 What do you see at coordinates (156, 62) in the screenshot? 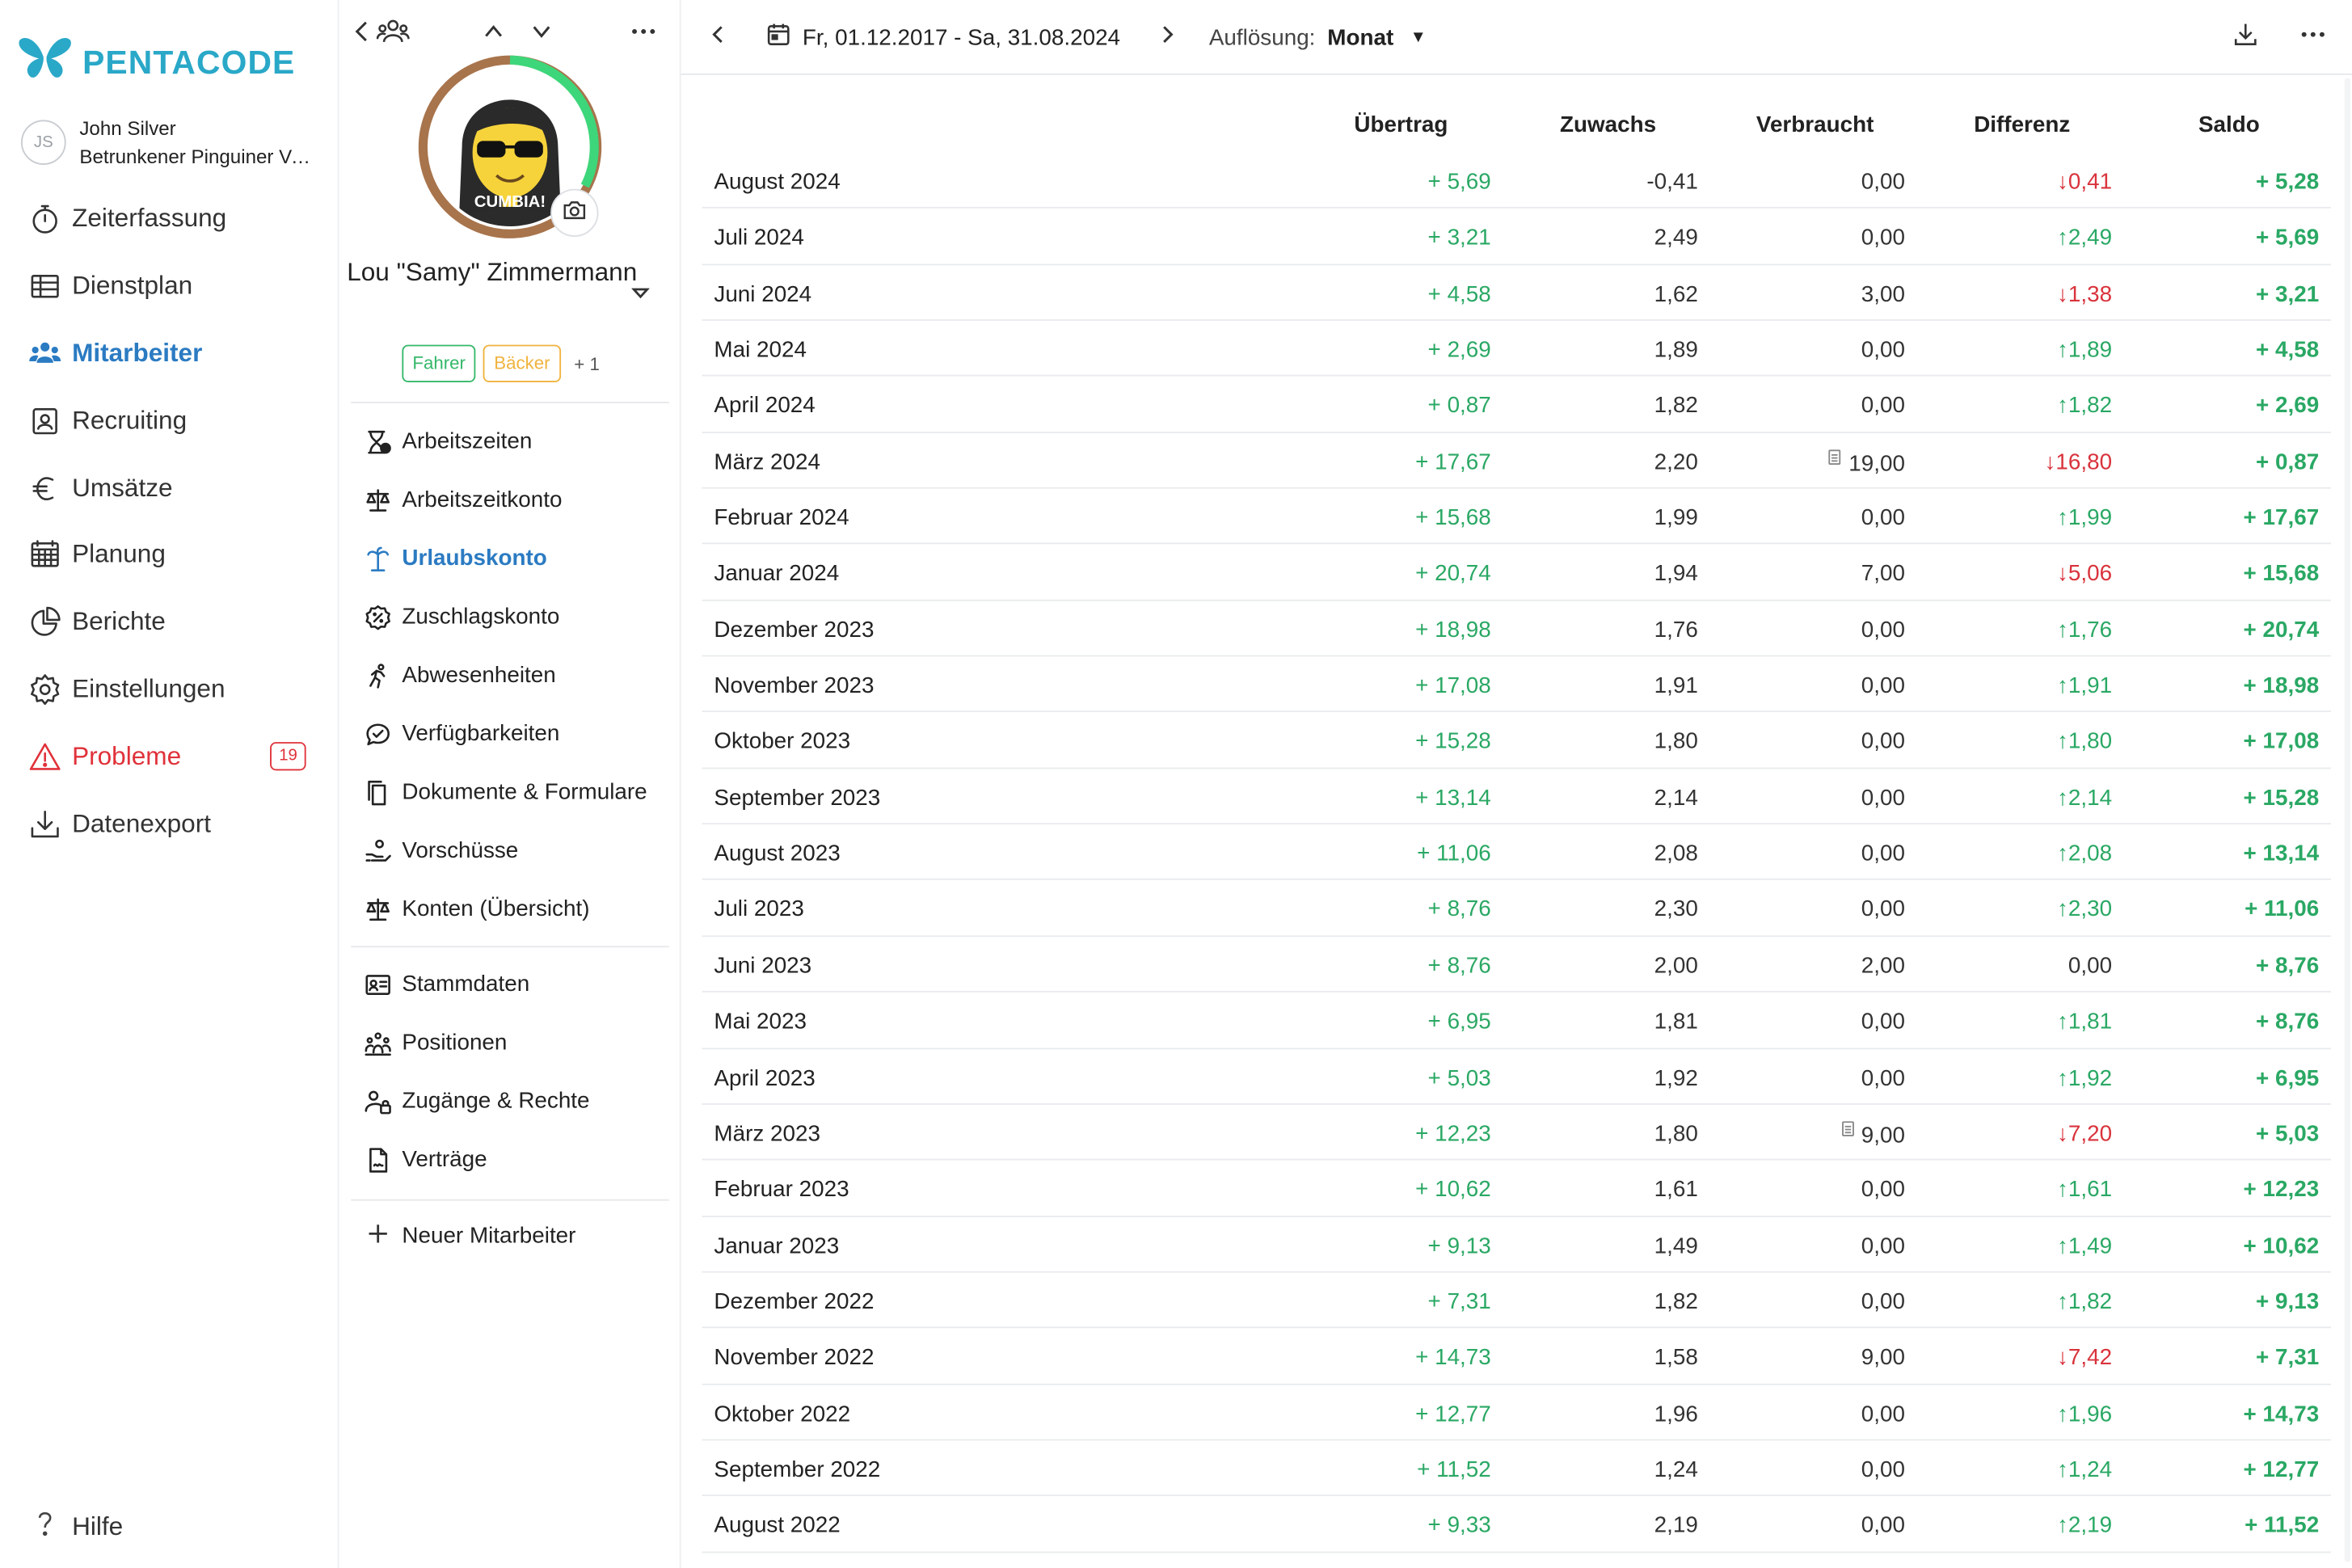
I see `brand-logo: PENTACODE` at bounding box center [156, 62].